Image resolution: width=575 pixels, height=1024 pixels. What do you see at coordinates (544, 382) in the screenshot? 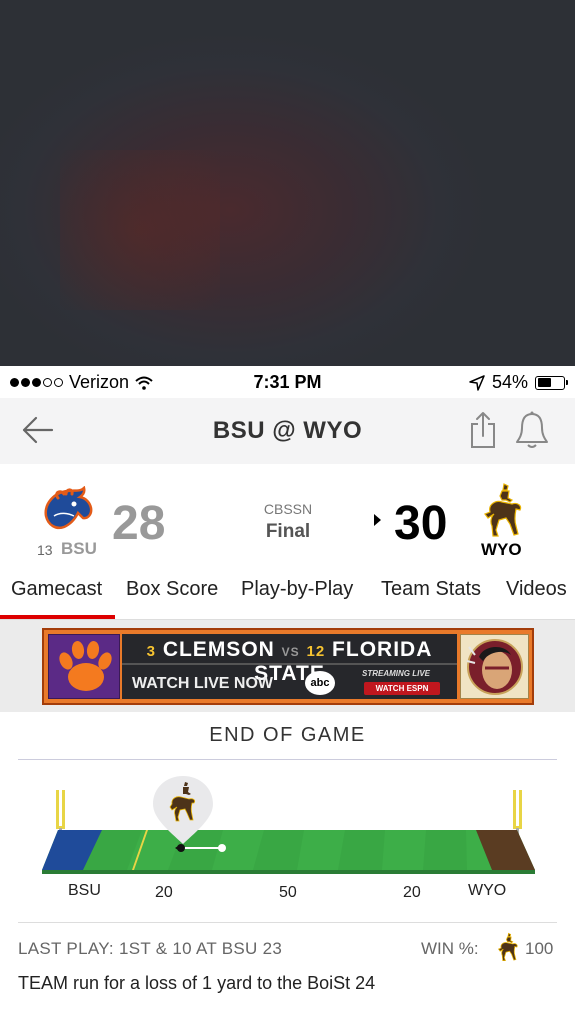
I see `battery-level` at bounding box center [544, 382].